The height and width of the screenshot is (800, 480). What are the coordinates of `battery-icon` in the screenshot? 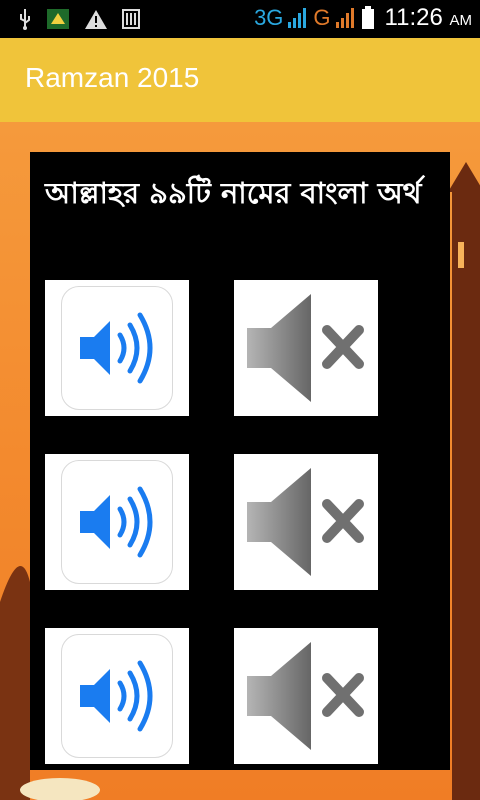 It's located at (367, 17).